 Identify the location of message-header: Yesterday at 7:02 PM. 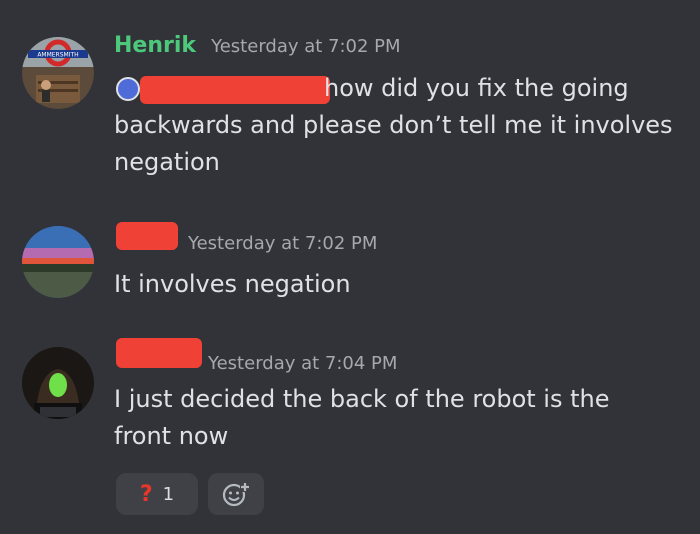
(282, 243).